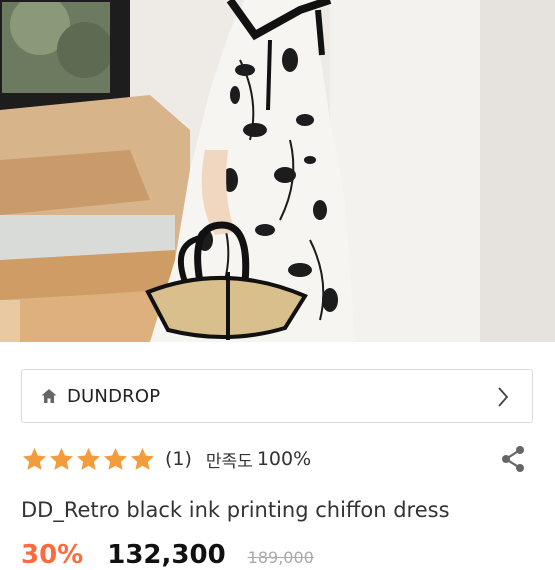 The width and height of the screenshot is (555, 570). I want to click on satisfaction-label: 만족도, so click(229, 461).